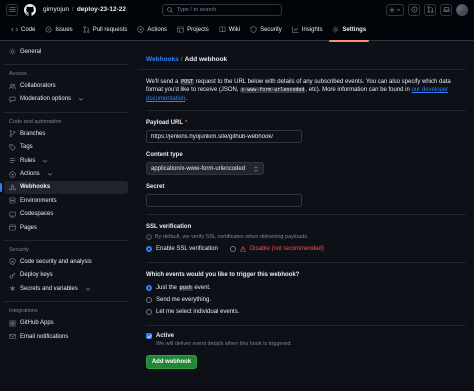  What do you see at coordinates (312, 29) in the screenshot?
I see `tab-label: Insights` at bounding box center [312, 29].